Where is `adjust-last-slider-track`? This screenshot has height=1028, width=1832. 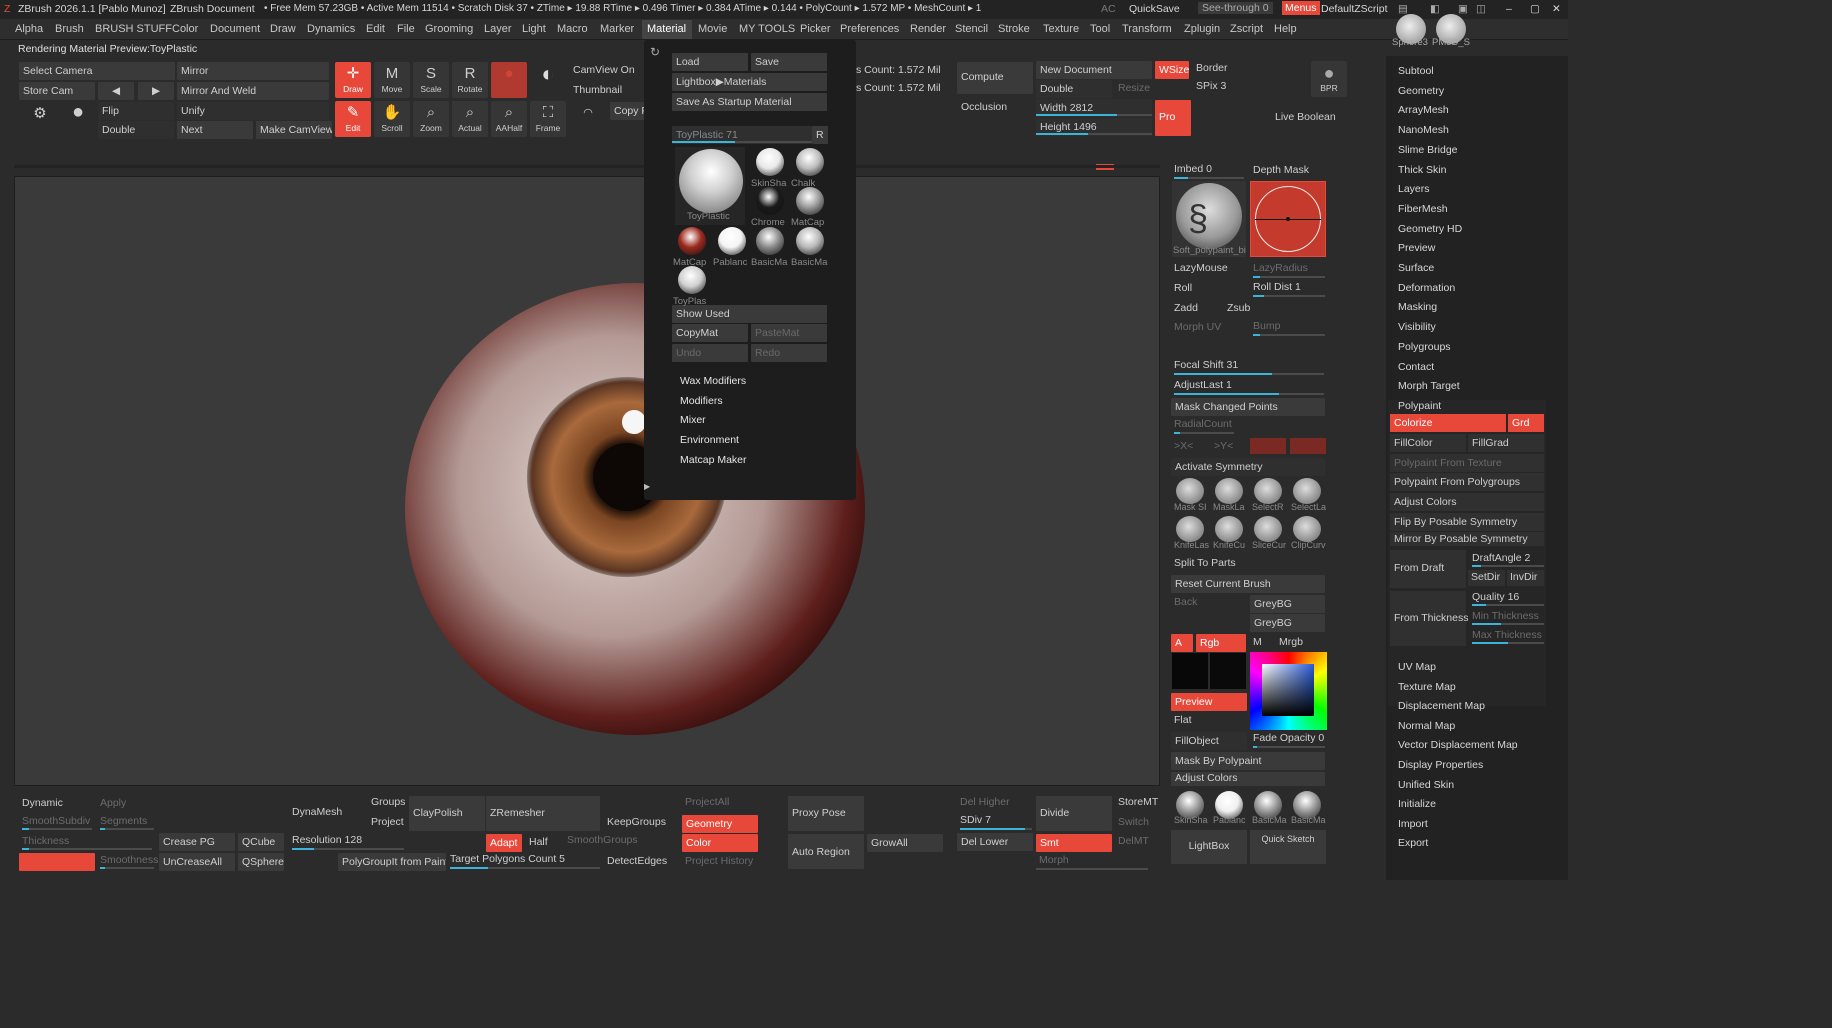 adjust-last-slider-track is located at coordinates (1249, 394).